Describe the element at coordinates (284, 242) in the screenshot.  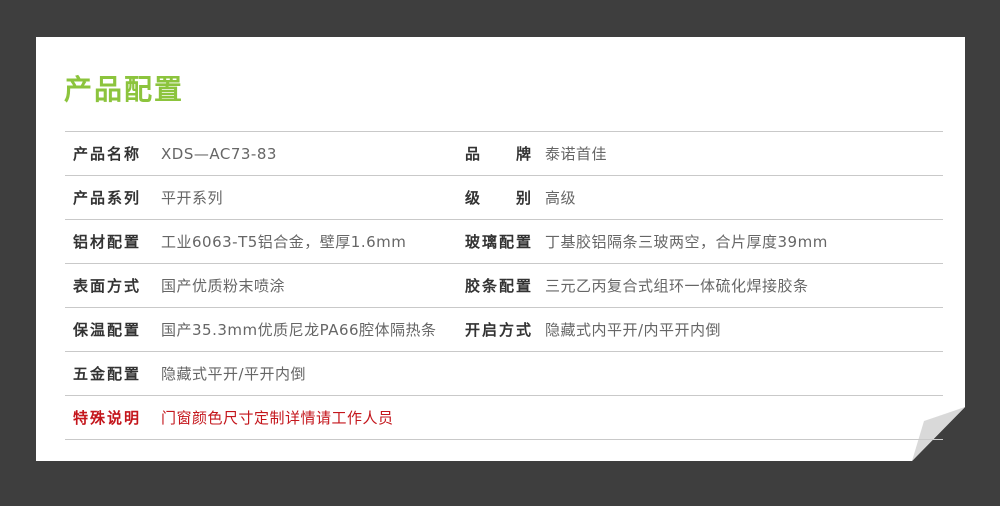
I see `value-aluminum-config: 工业6063-T5铝合金，壁厚1.6mm` at that location.